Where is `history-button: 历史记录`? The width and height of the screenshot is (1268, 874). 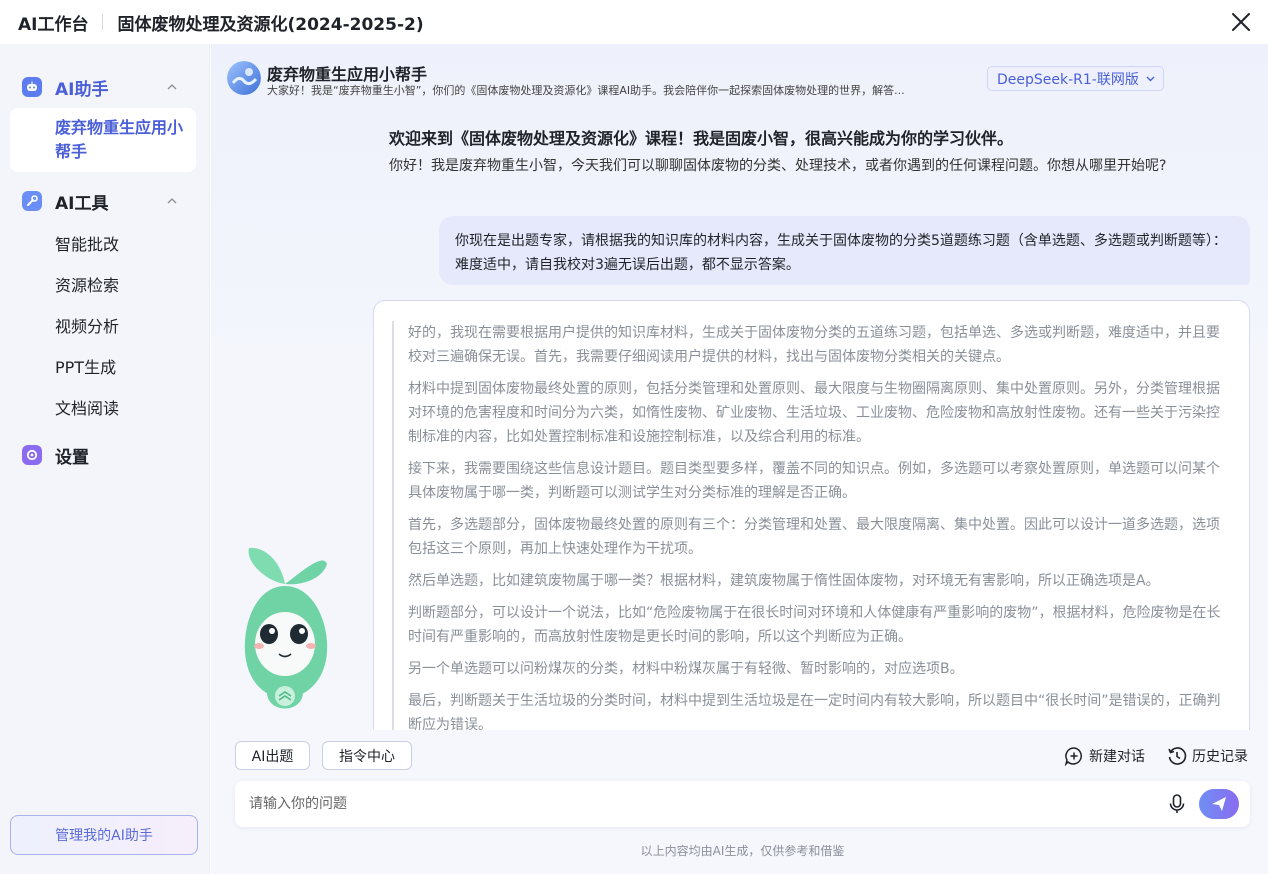
history-button: 历史记录 is located at coordinates (1207, 756).